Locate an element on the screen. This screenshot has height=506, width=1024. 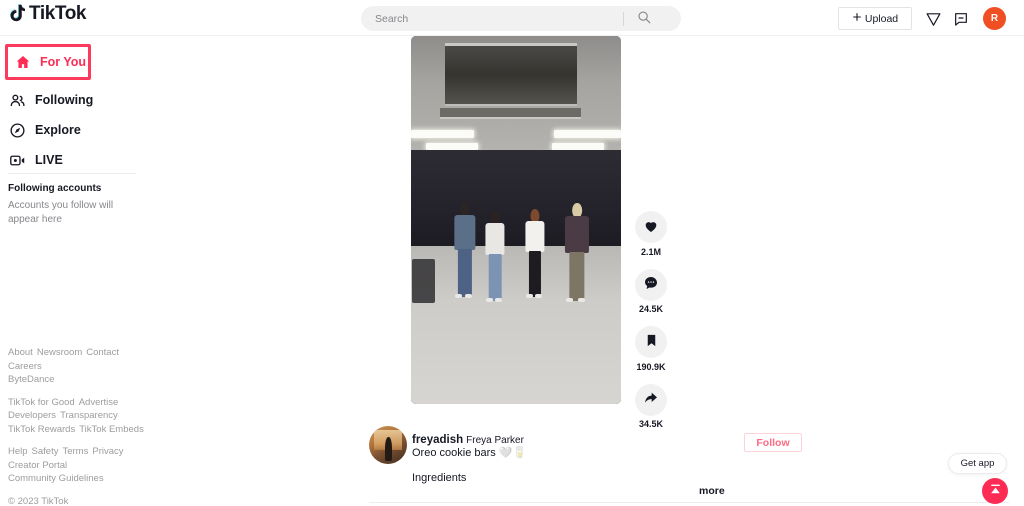
footer-line: Community Guidelines is located at coordinates (78, 479).